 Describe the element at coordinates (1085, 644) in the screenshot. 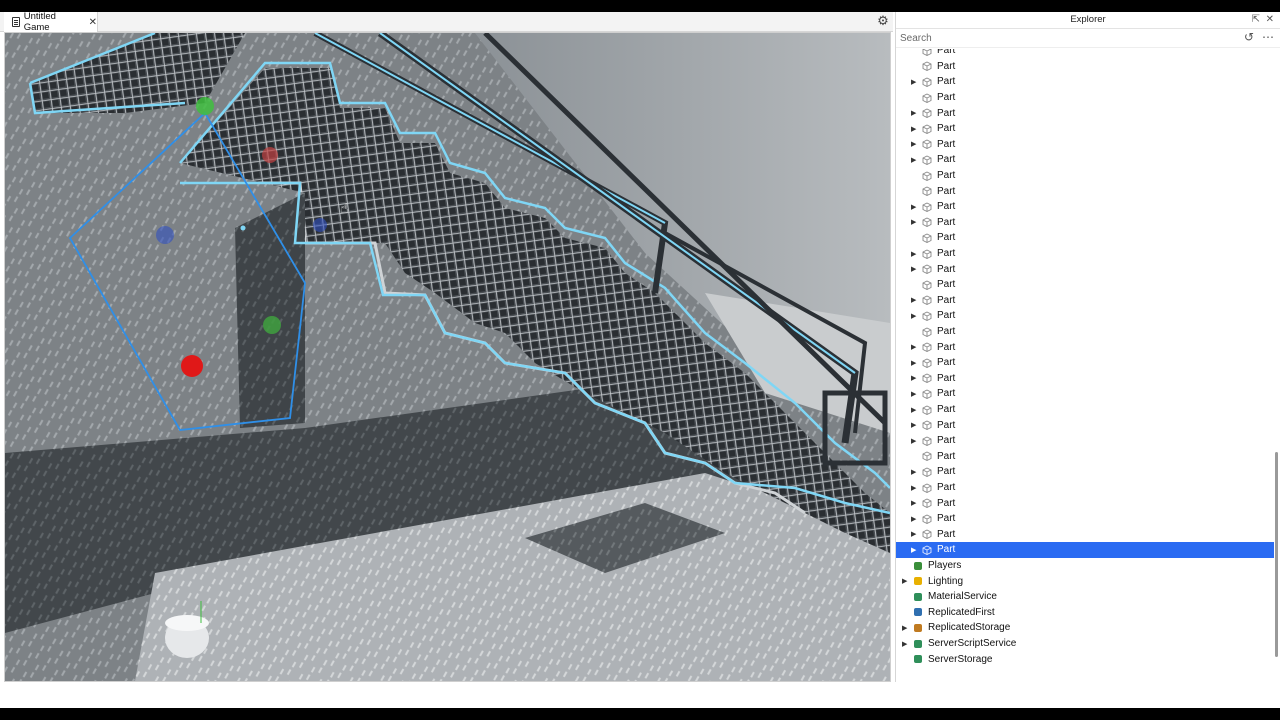

I see `tree-item-serverscriptservice: ▶ ServerScriptService` at that location.